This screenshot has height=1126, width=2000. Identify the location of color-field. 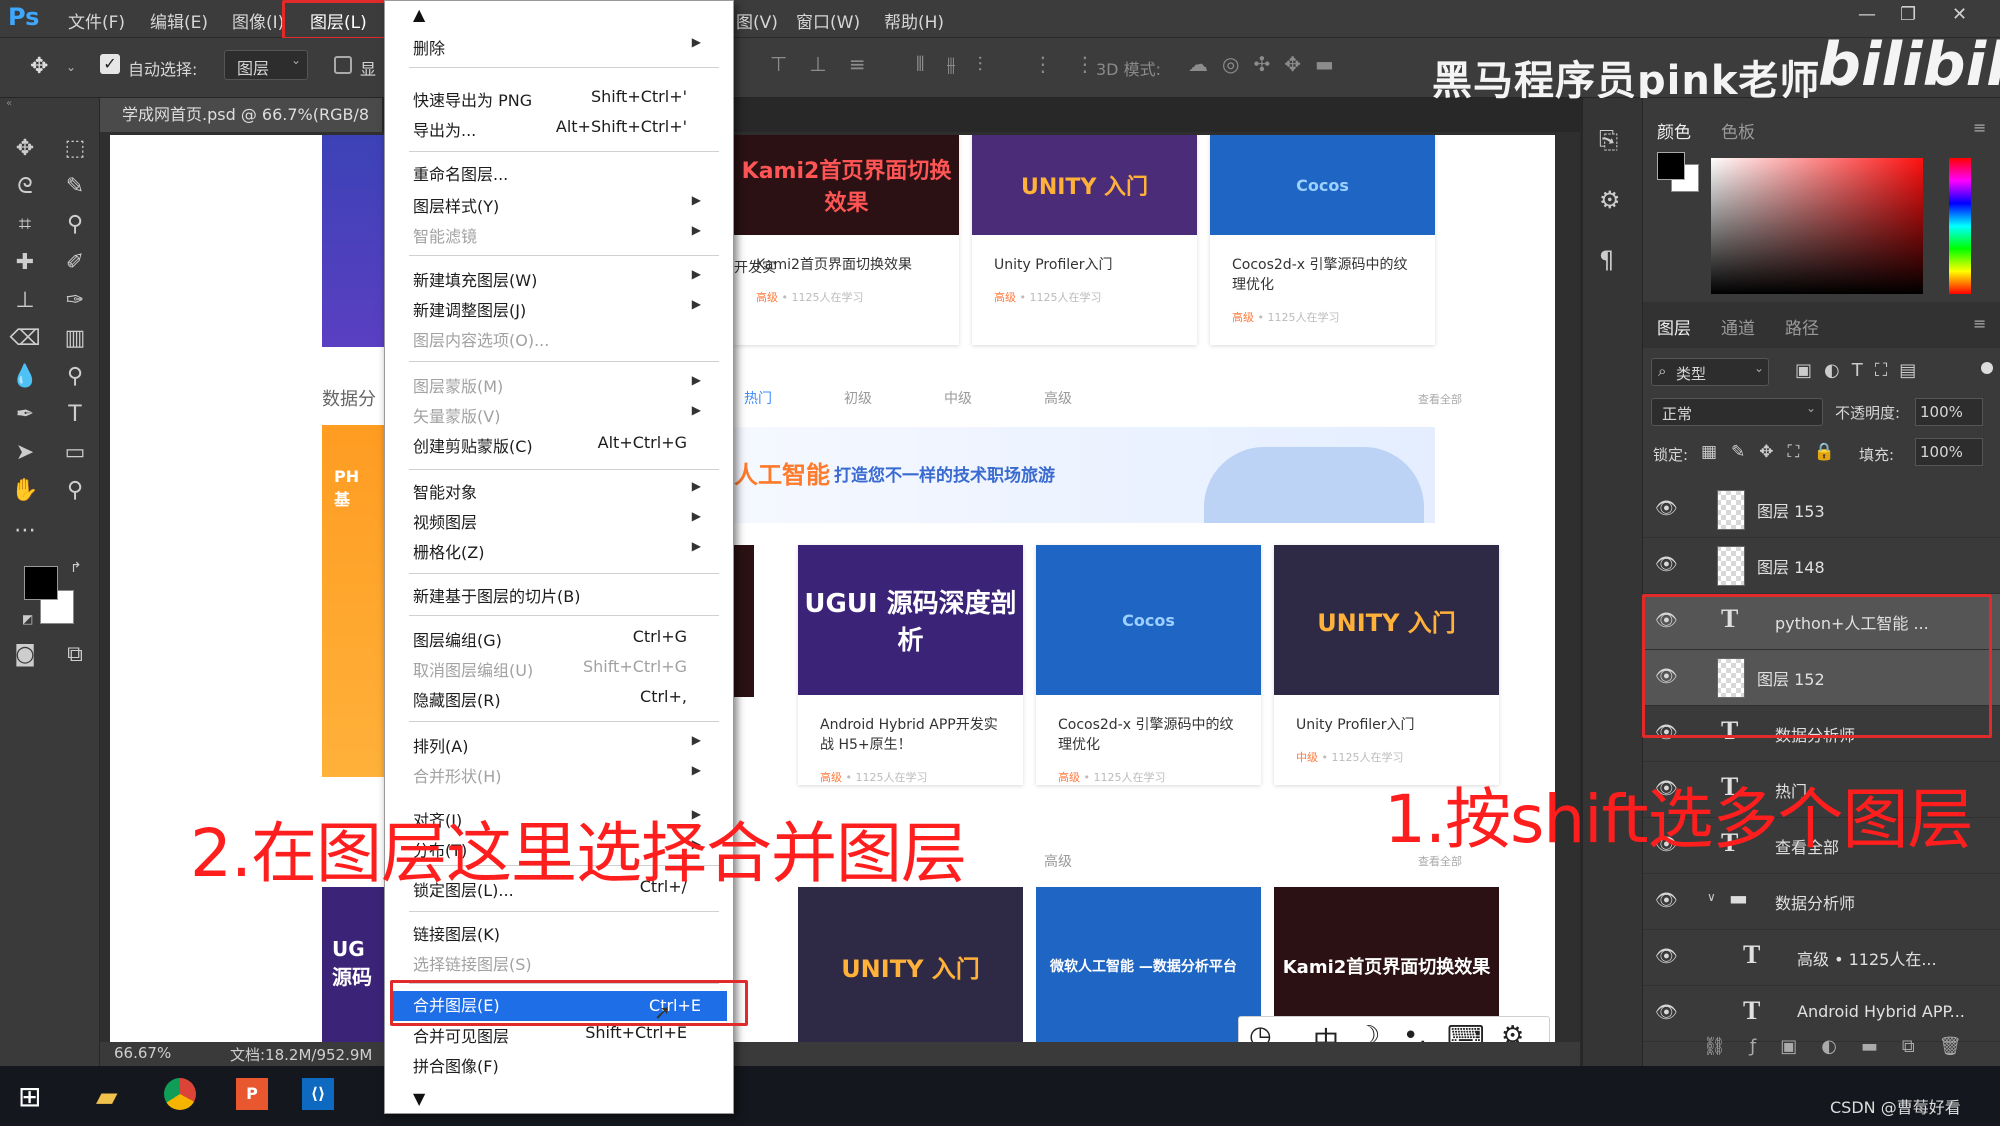
(1817, 226).